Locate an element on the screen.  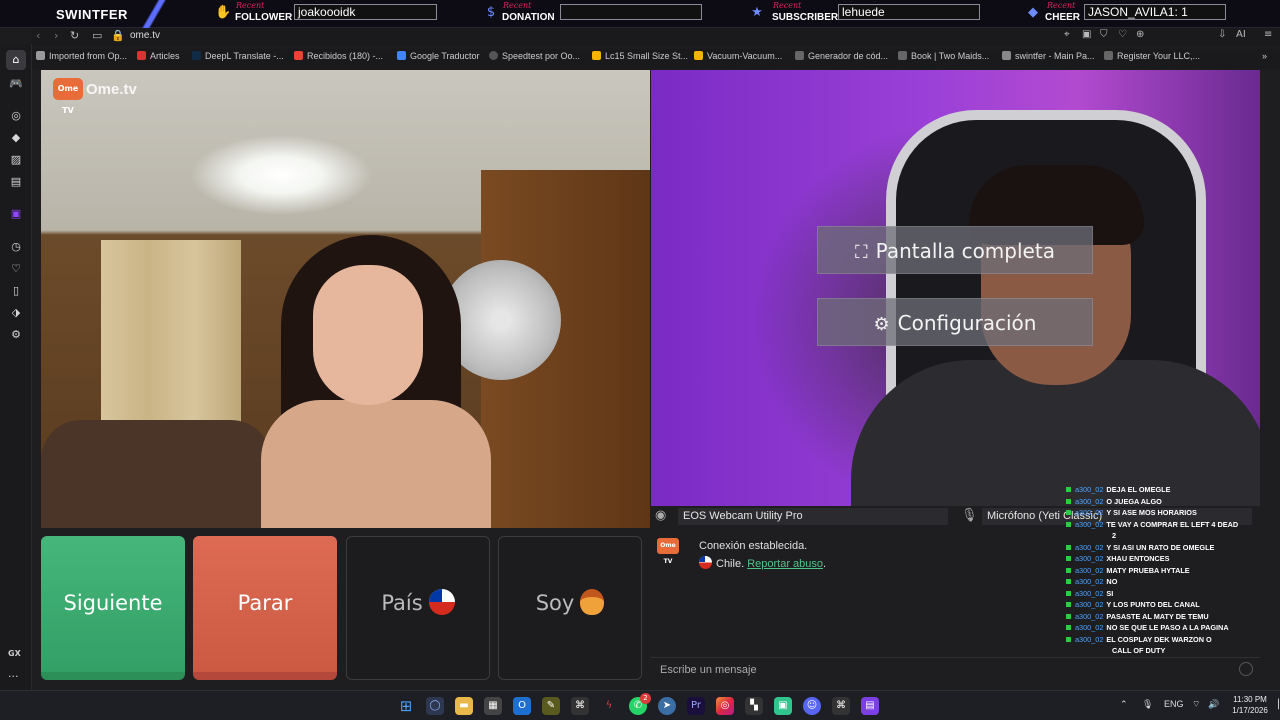
ai-icon: AI is located at coordinates (1241, 34).